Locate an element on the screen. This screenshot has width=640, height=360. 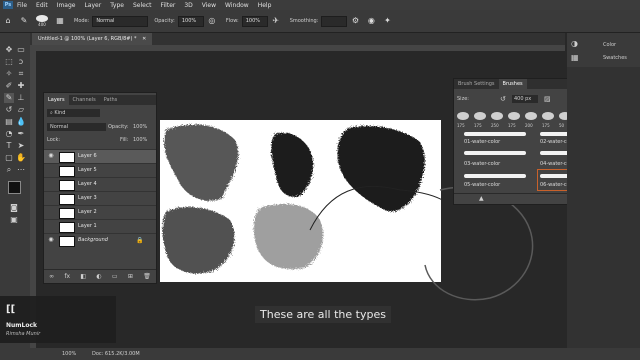
document-tab: Untitled-1 @ 100% (Layer 6, RGB/8#) * ✕ is located at coordinates (92, 39).